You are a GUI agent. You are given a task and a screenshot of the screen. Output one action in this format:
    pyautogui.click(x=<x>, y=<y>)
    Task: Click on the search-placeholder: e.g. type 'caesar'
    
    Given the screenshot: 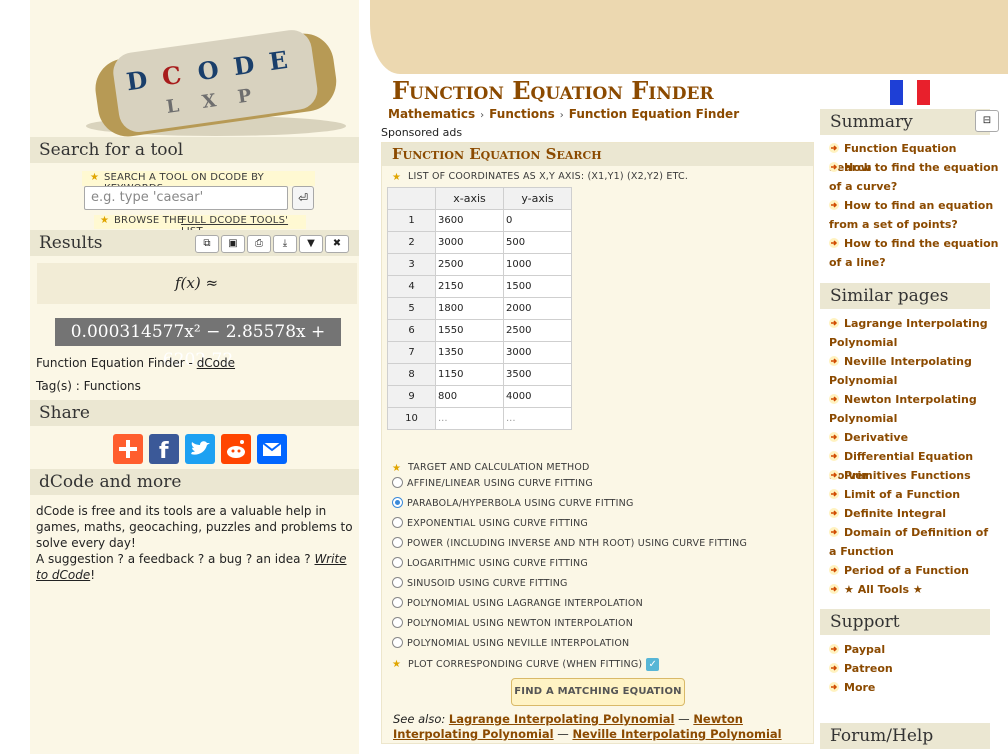 What is the action you would take?
    pyautogui.click(x=147, y=197)
    